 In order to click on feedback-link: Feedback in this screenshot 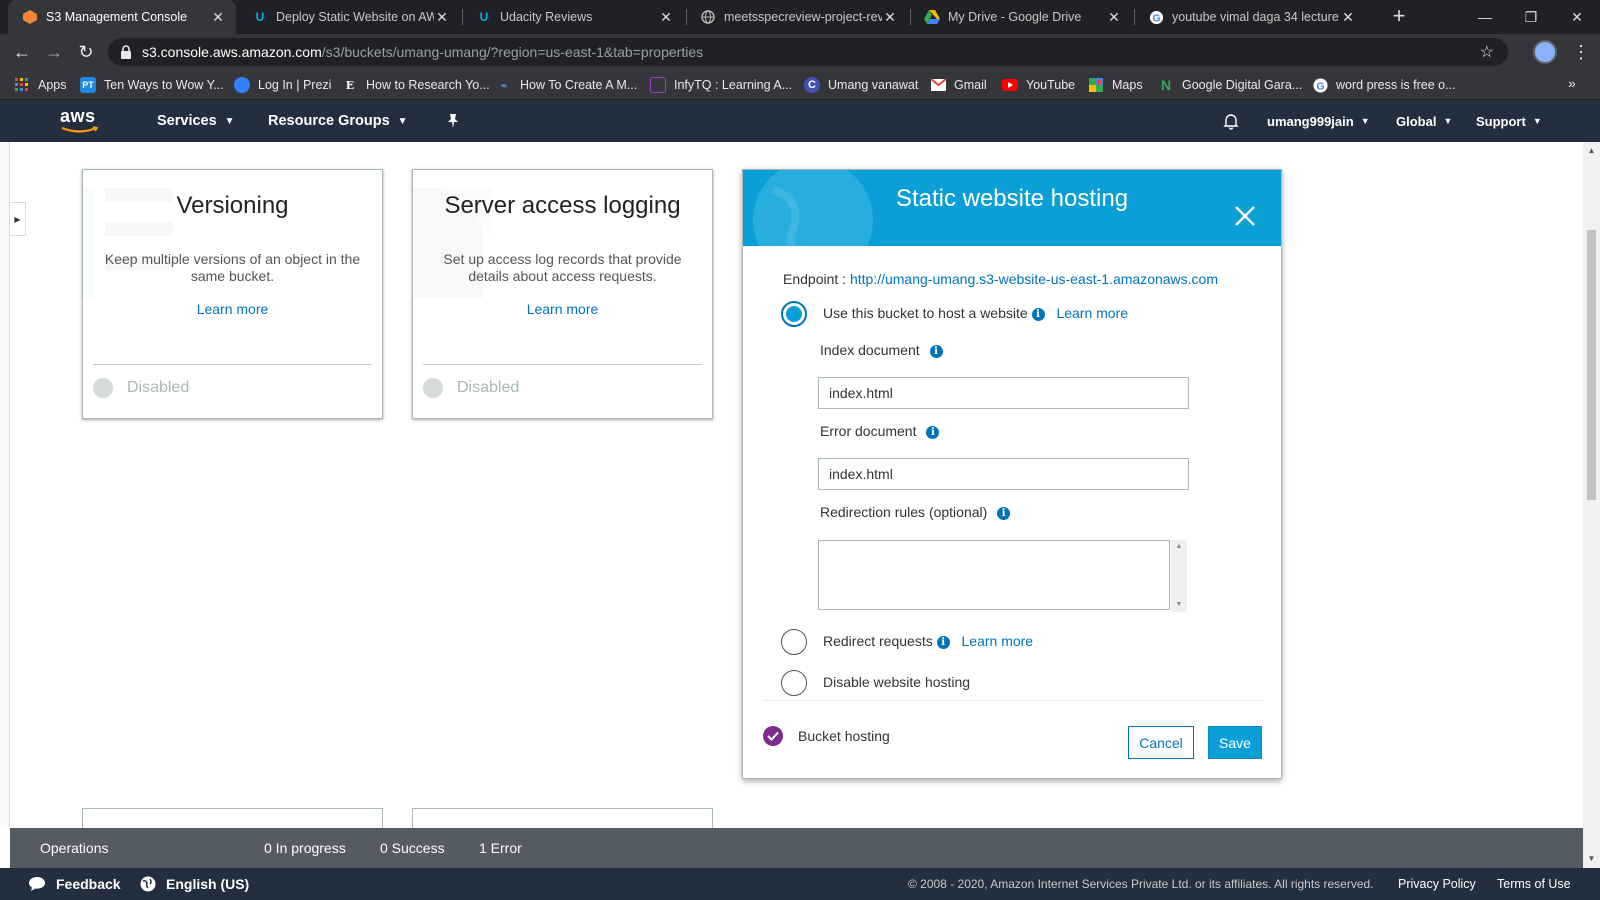, I will do `click(74, 884)`.